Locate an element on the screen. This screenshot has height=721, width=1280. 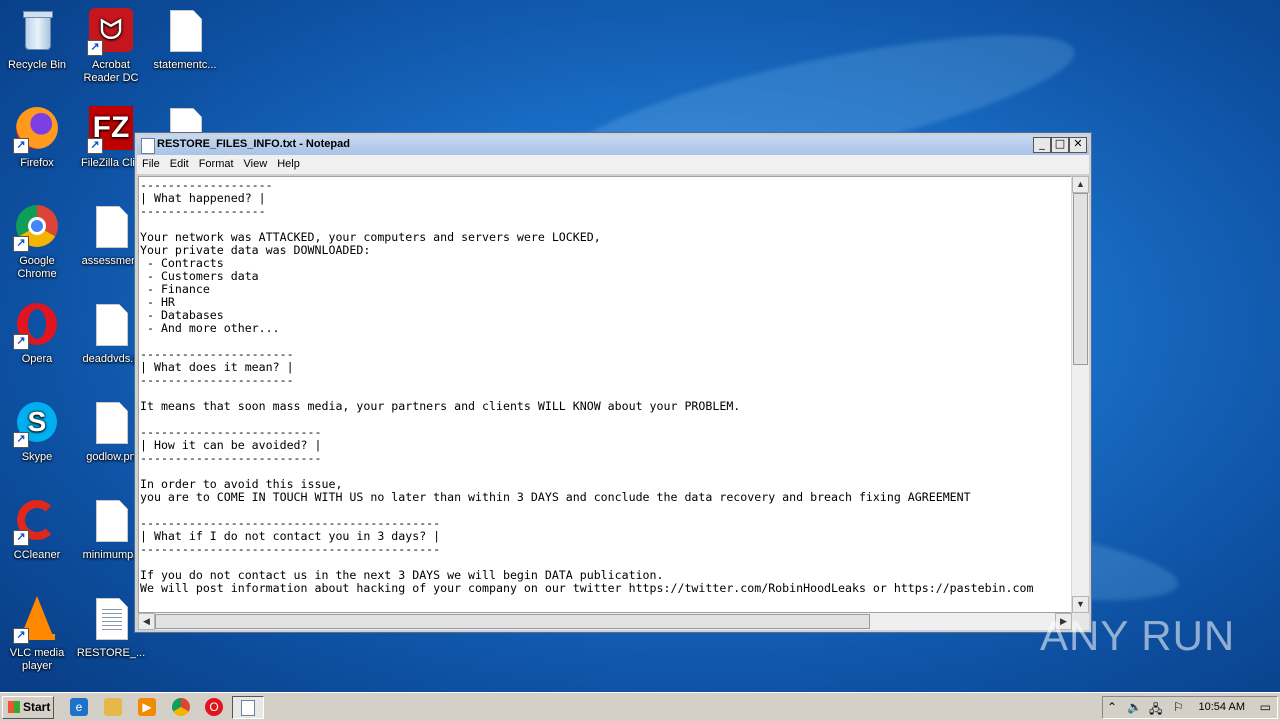
close-button: ✕ is located at coordinates (1078, 145).